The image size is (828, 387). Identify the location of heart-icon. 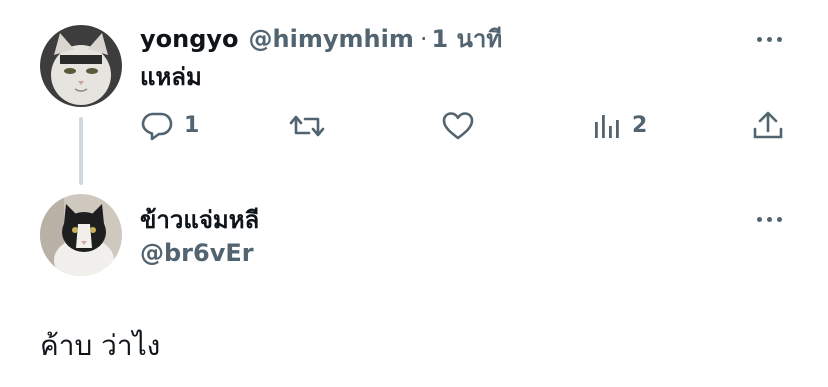
(458, 126).